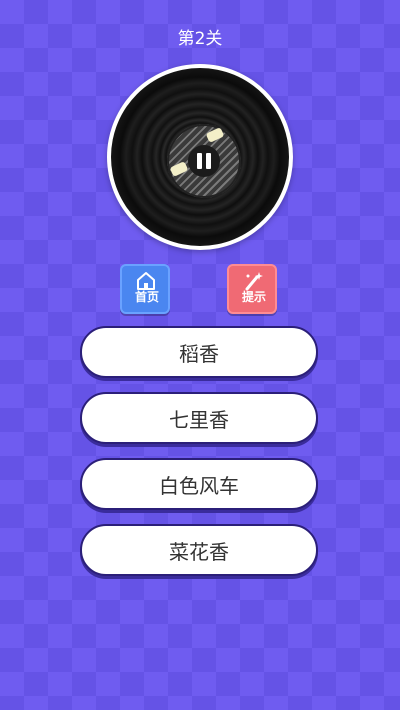 The image size is (400, 710). I want to click on record-disc, so click(200, 157).